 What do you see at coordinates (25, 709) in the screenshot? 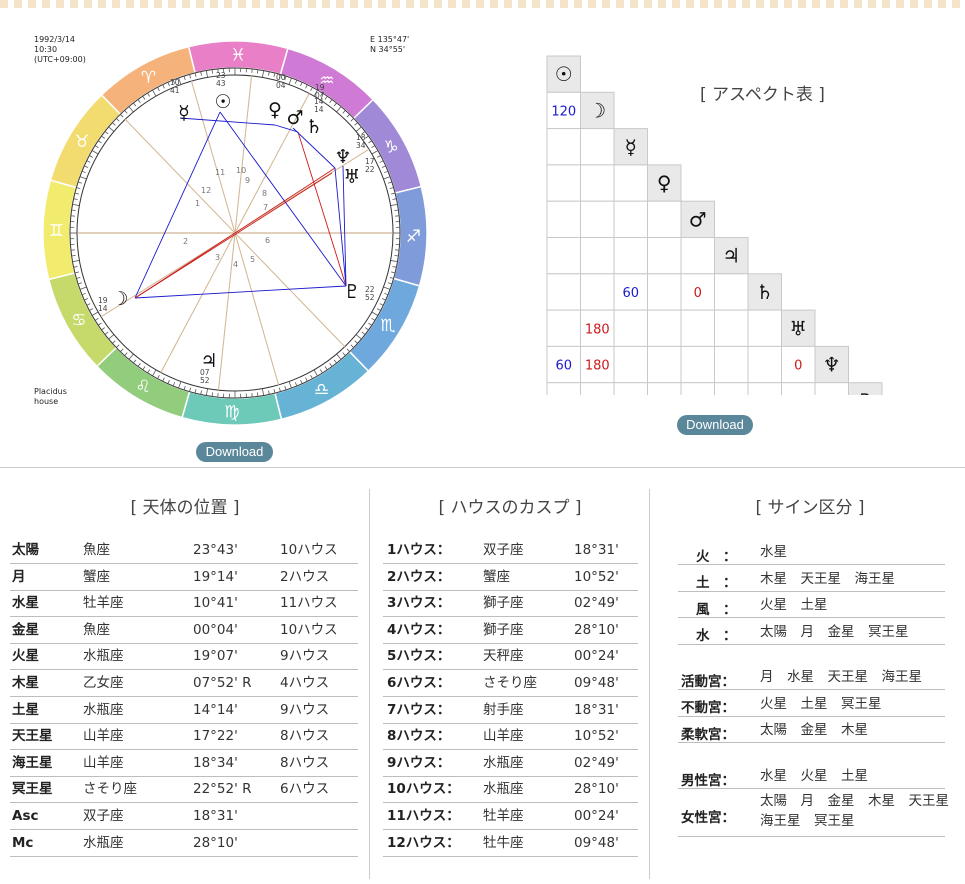
I see `planet-name: 土星` at bounding box center [25, 709].